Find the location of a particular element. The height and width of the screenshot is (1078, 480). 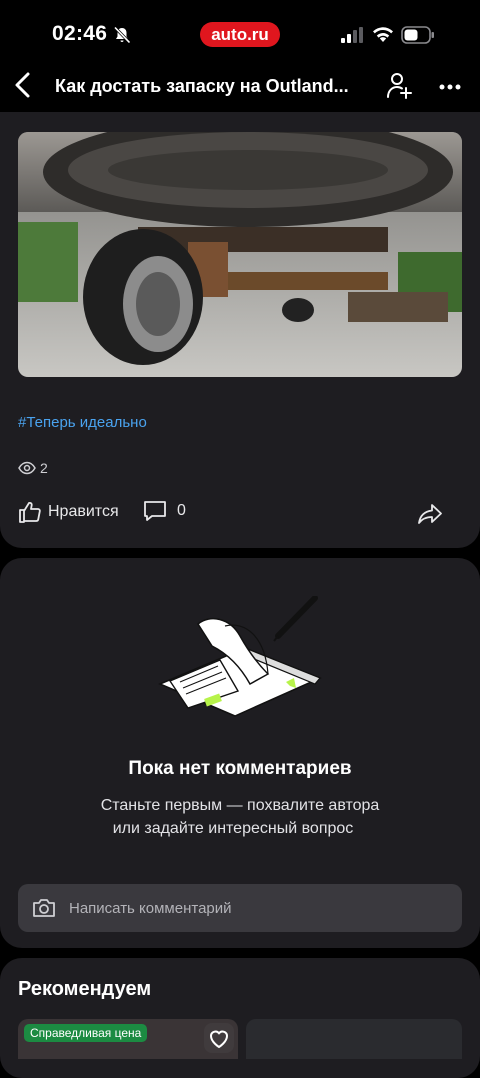

battery-icon is located at coordinates (417, 35).